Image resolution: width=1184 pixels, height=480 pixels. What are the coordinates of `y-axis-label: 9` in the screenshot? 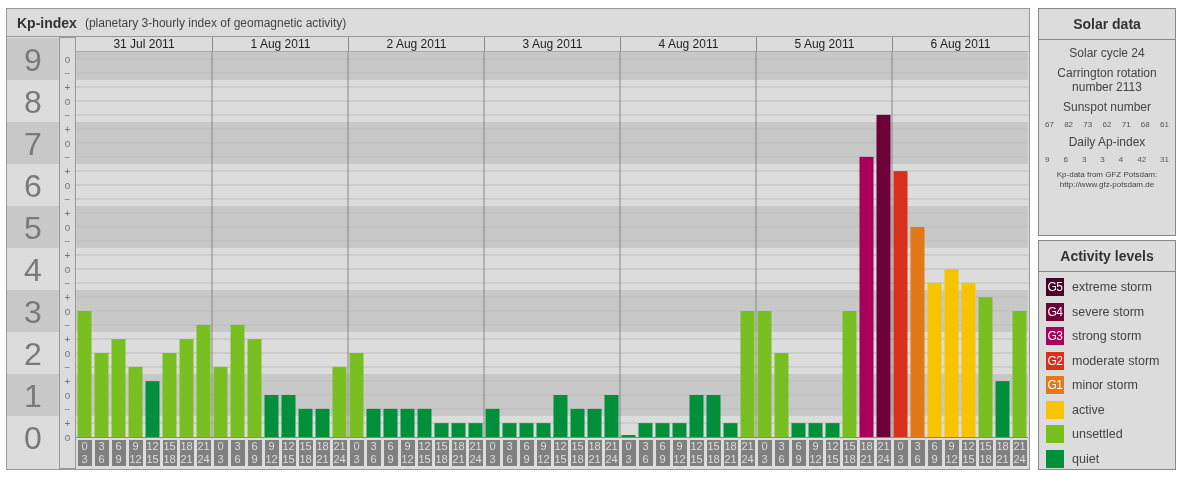 It's located at (33, 60).